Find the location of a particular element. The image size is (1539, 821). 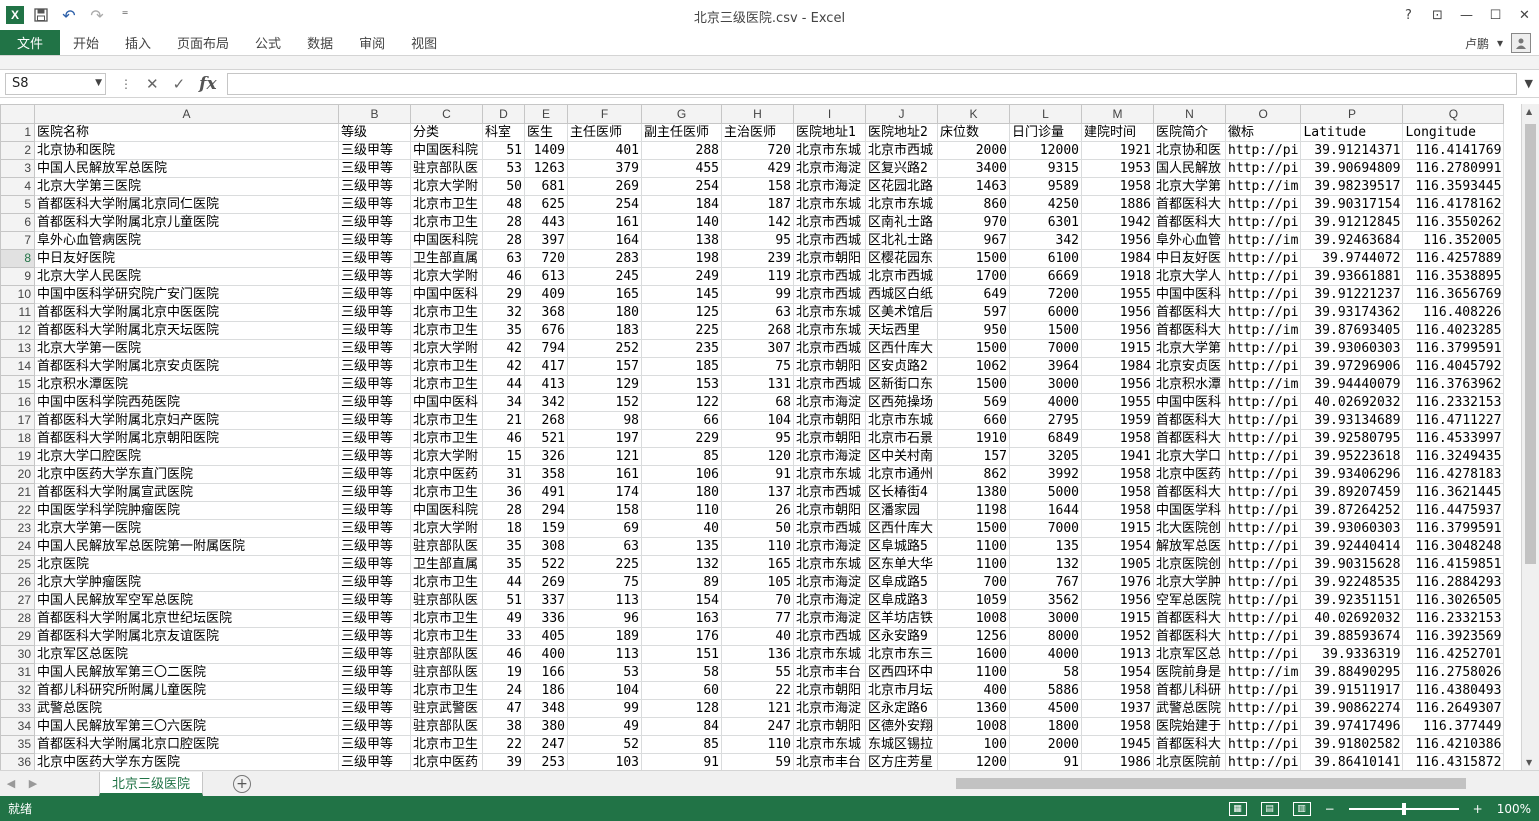

column-header: K is located at coordinates (973, 114).